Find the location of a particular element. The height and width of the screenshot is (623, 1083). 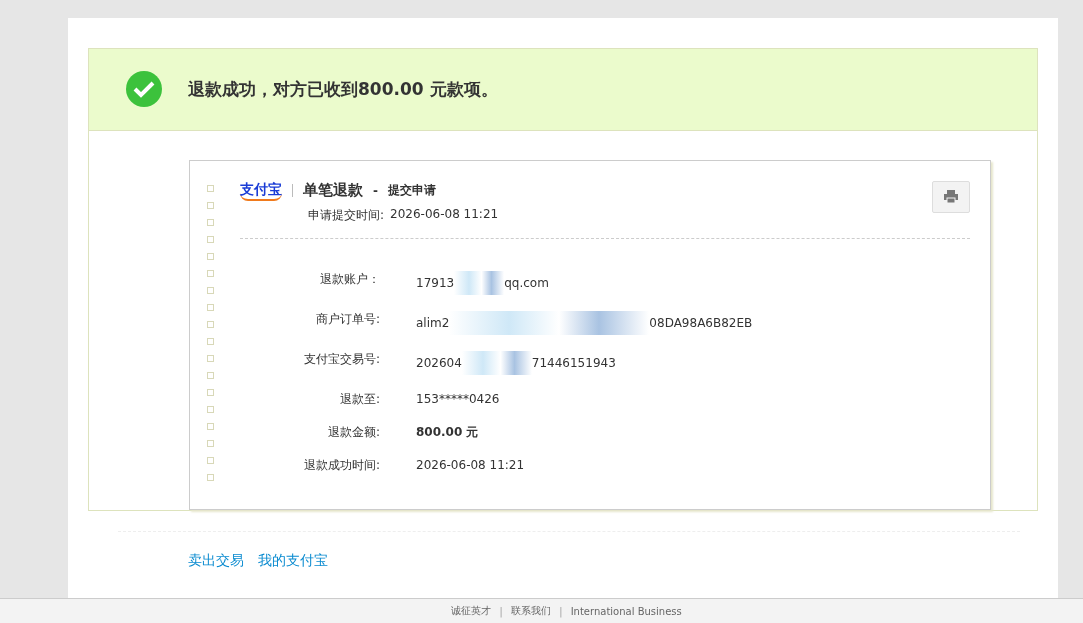

nav-link: 我的支付宝 is located at coordinates (293, 561).